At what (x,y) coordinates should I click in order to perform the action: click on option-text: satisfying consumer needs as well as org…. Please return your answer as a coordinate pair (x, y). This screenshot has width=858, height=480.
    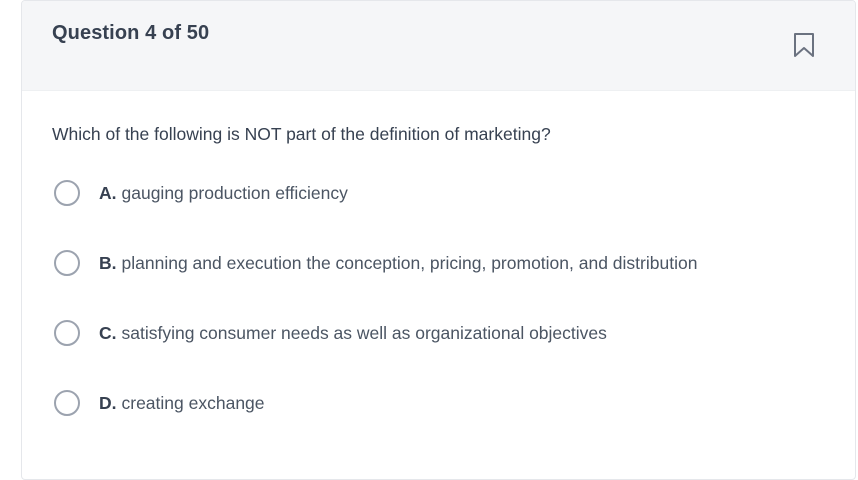
    Looking at the image, I should click on (364, 332).